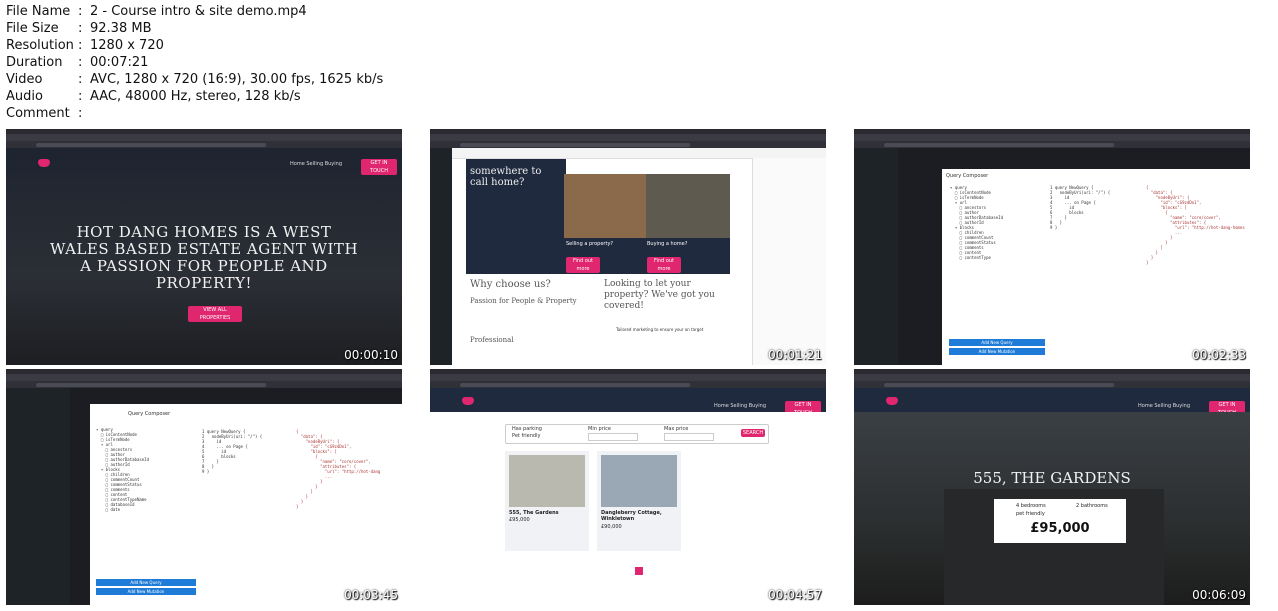 This screenshot has height=611, width=1278. I want to click on timestamp: 00:06:09, so click(1219, 595).